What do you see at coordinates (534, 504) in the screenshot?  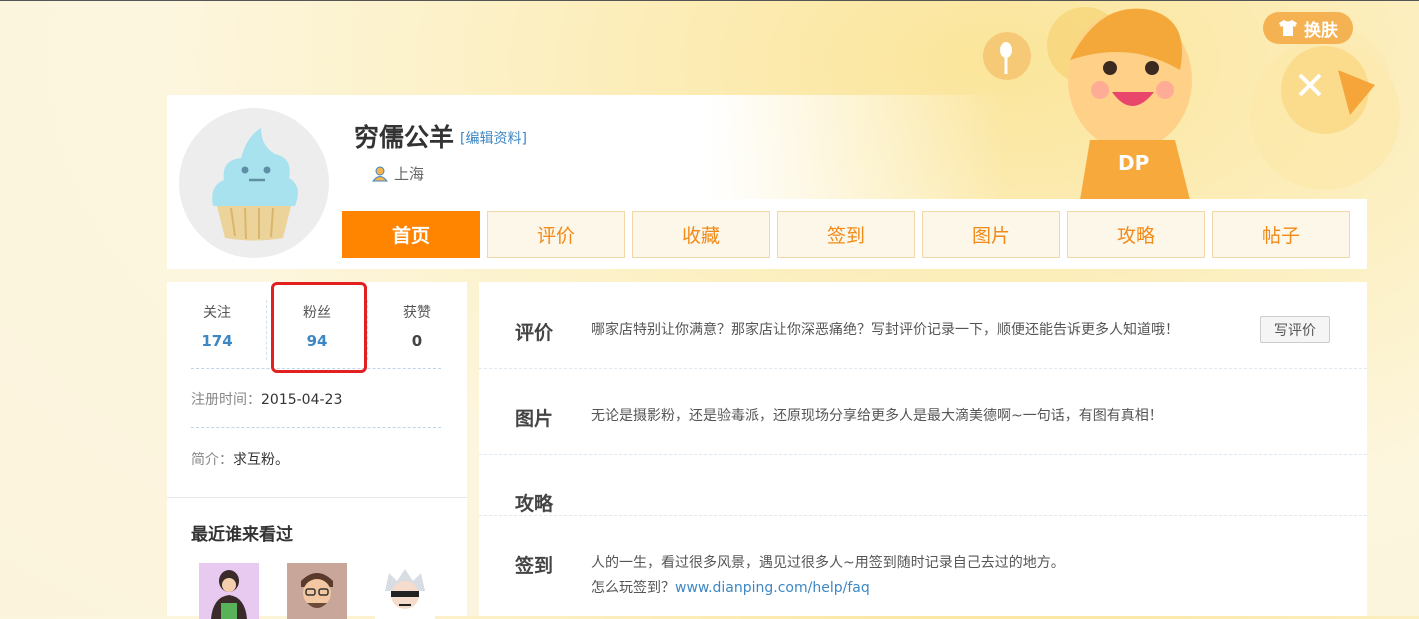 I see `section-title-guides: 攻略` at bounding box center [534, 504].